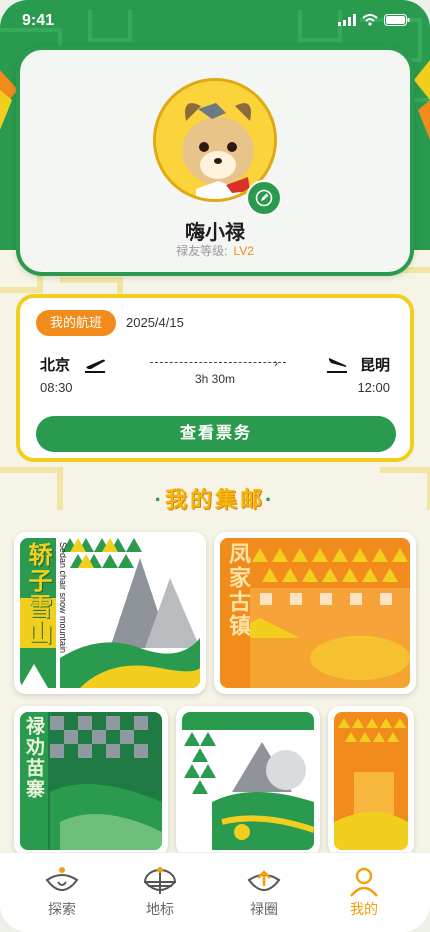 The height and width of the screenshot is (932, 430). I want to click on bottom-tab-bar: 探索 地标 禄圈 我的, so click(215, 892).